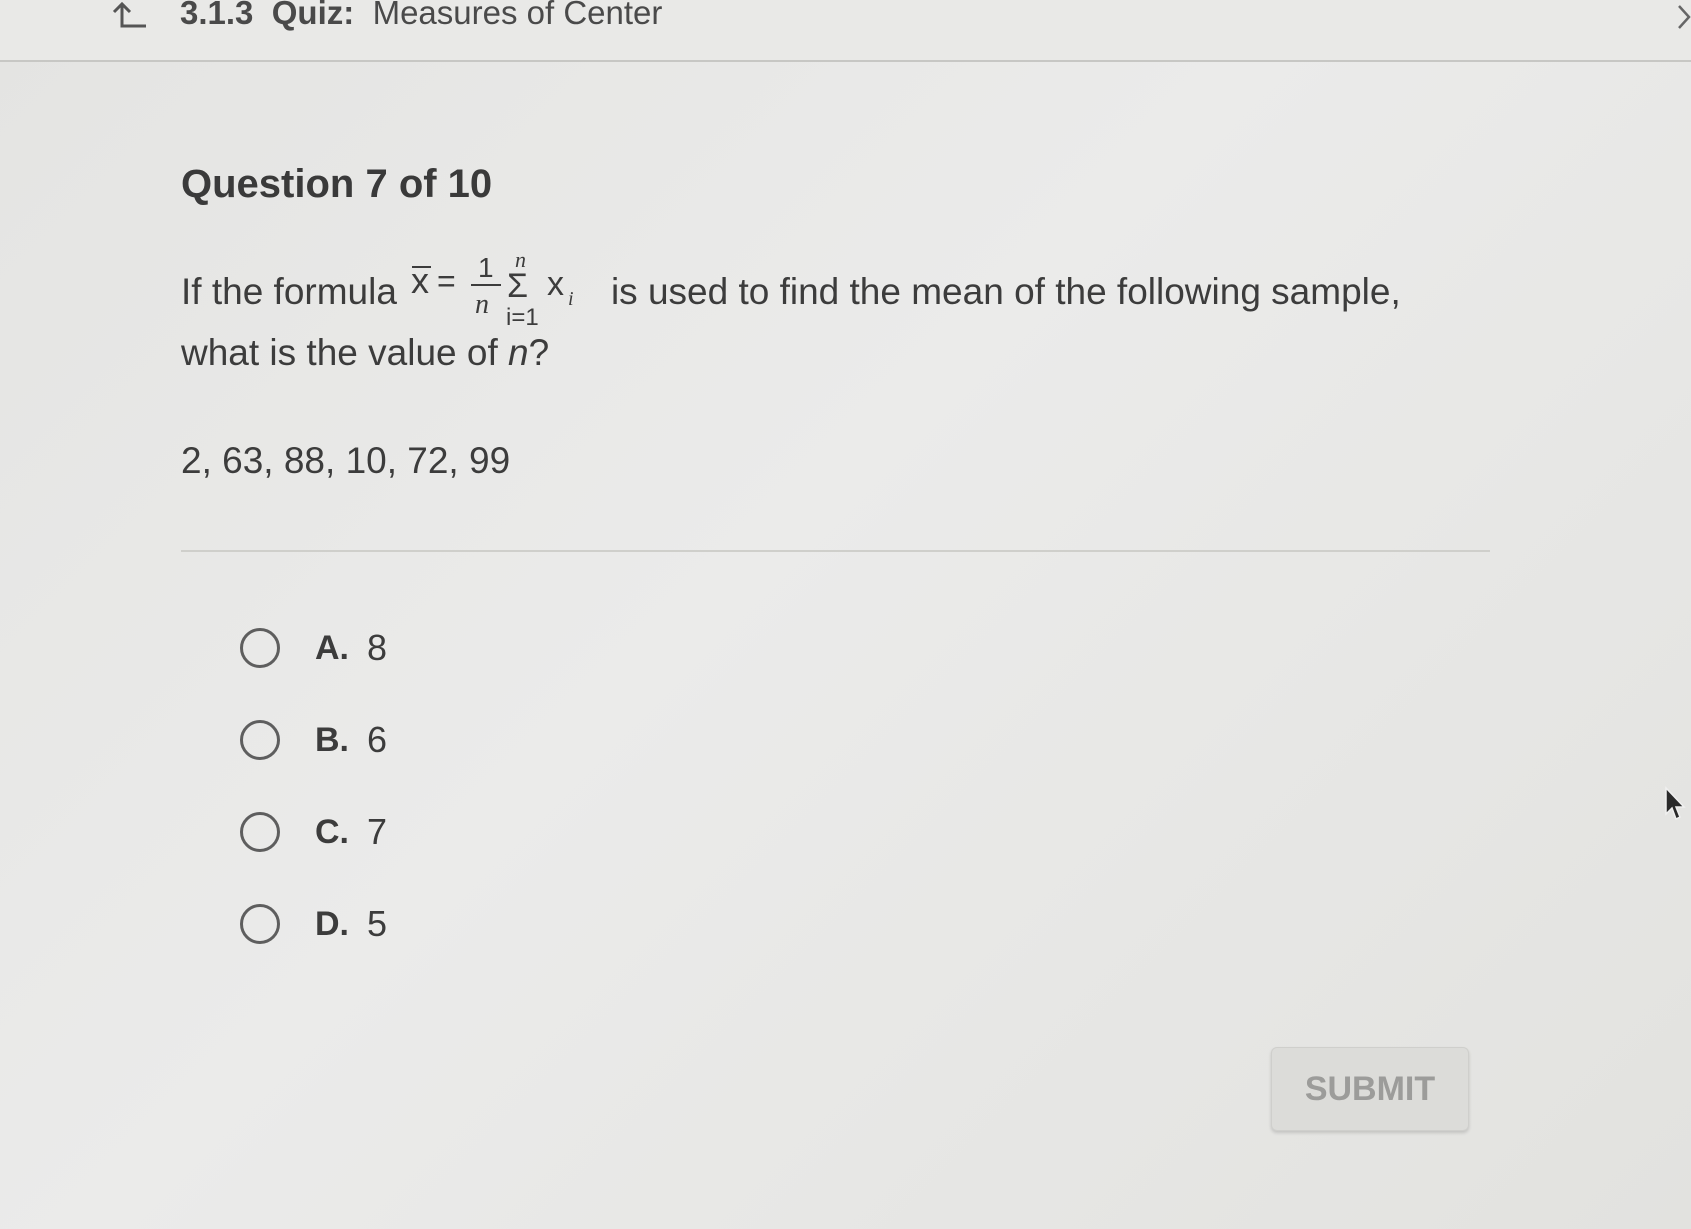  What do you see at coordinates (517, 286) in the screenshot?
I see `sigma-symbol: Σ` at bounding box center [517, 286].